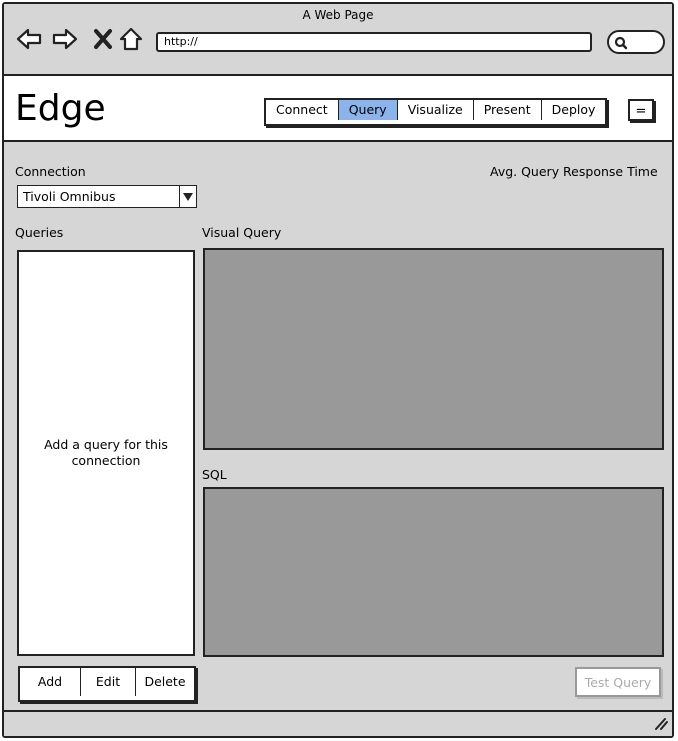 The height and width of the screenshot is (741, 678). What do you see at coordinates (103, 39) in the screenshot?
I see `close-icon` at bounding box center [103, 39].